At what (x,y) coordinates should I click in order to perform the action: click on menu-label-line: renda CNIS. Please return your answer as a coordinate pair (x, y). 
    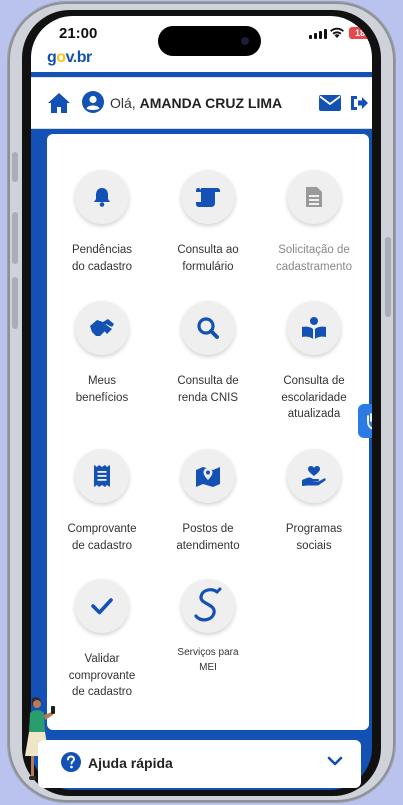
    Looking at the image, I should click on (208, 397).